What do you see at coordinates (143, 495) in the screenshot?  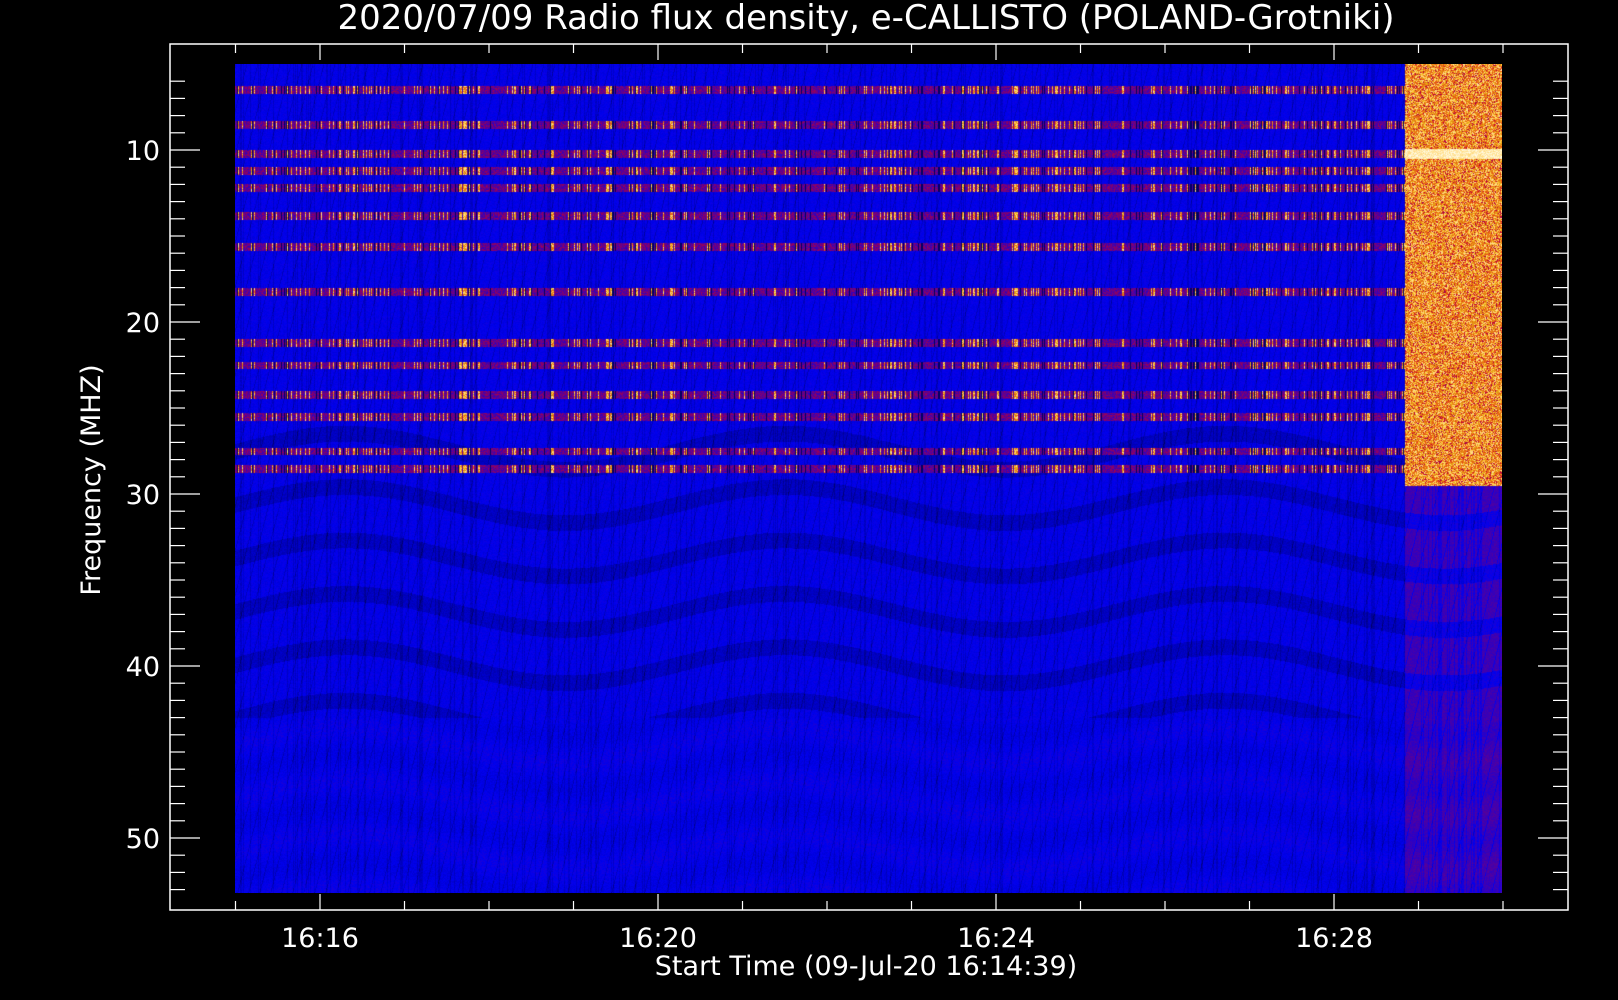 I see `y-tick-label: 30` at bounding box center [143, 495].